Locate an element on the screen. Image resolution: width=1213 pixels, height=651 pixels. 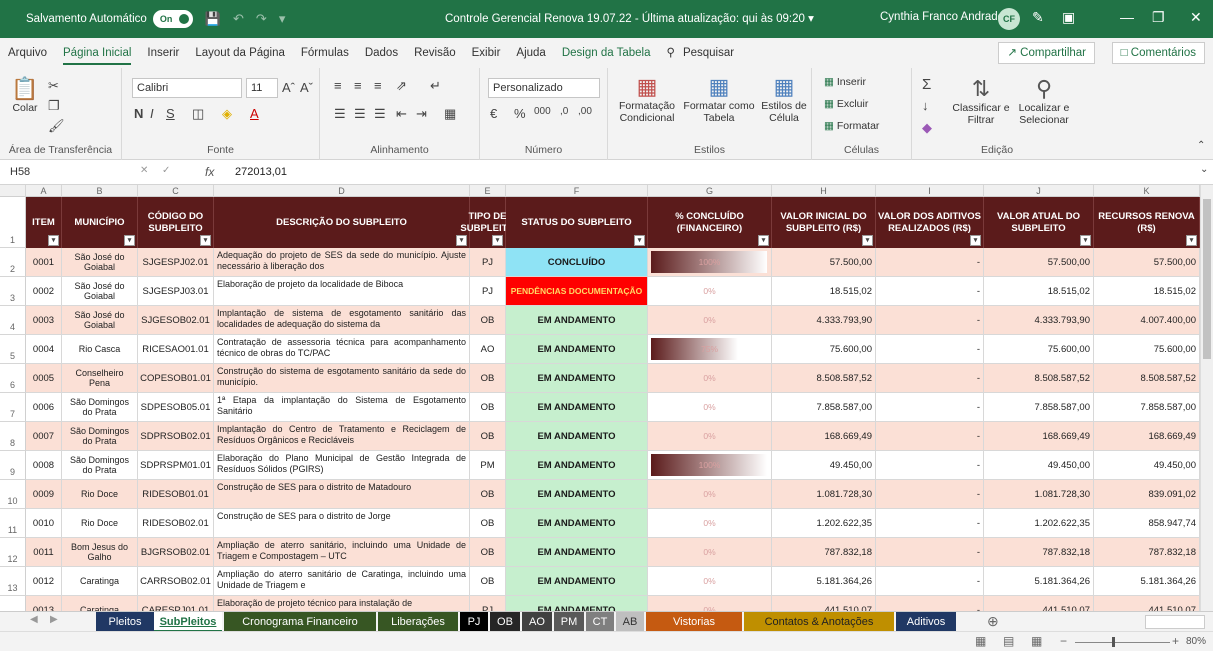
percent-icon: % is located at coordinates (520, 113).